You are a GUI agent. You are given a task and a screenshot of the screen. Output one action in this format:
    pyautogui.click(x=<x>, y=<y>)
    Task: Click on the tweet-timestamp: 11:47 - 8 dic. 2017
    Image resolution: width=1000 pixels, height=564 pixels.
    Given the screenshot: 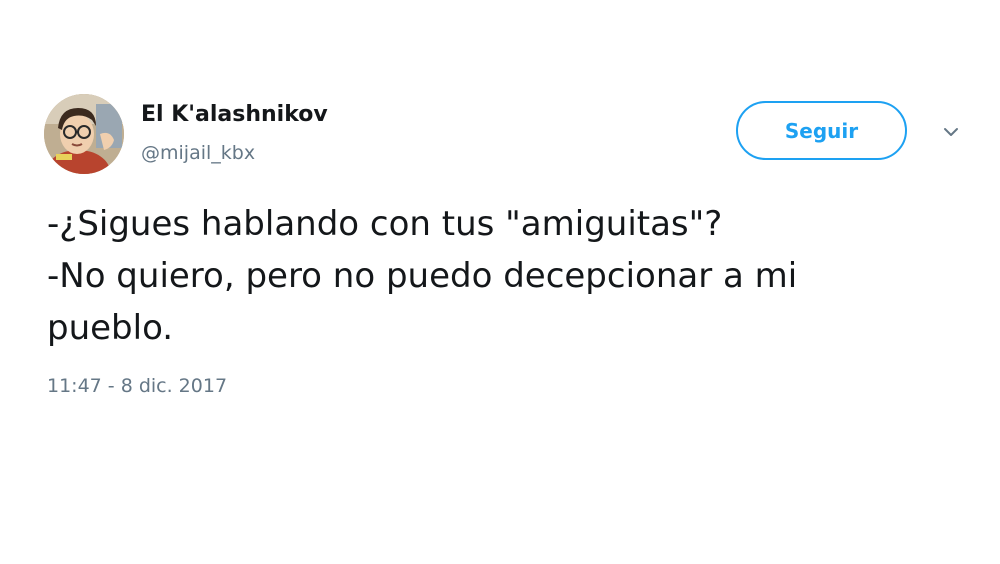 What is the action you would take?
    pyautogui.click(x=137, y=386)
    